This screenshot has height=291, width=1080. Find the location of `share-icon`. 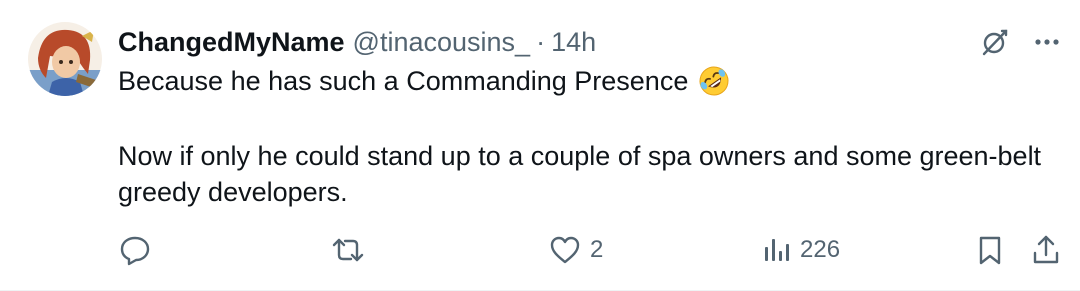

share-icon is located at coordinates (1046, 249).